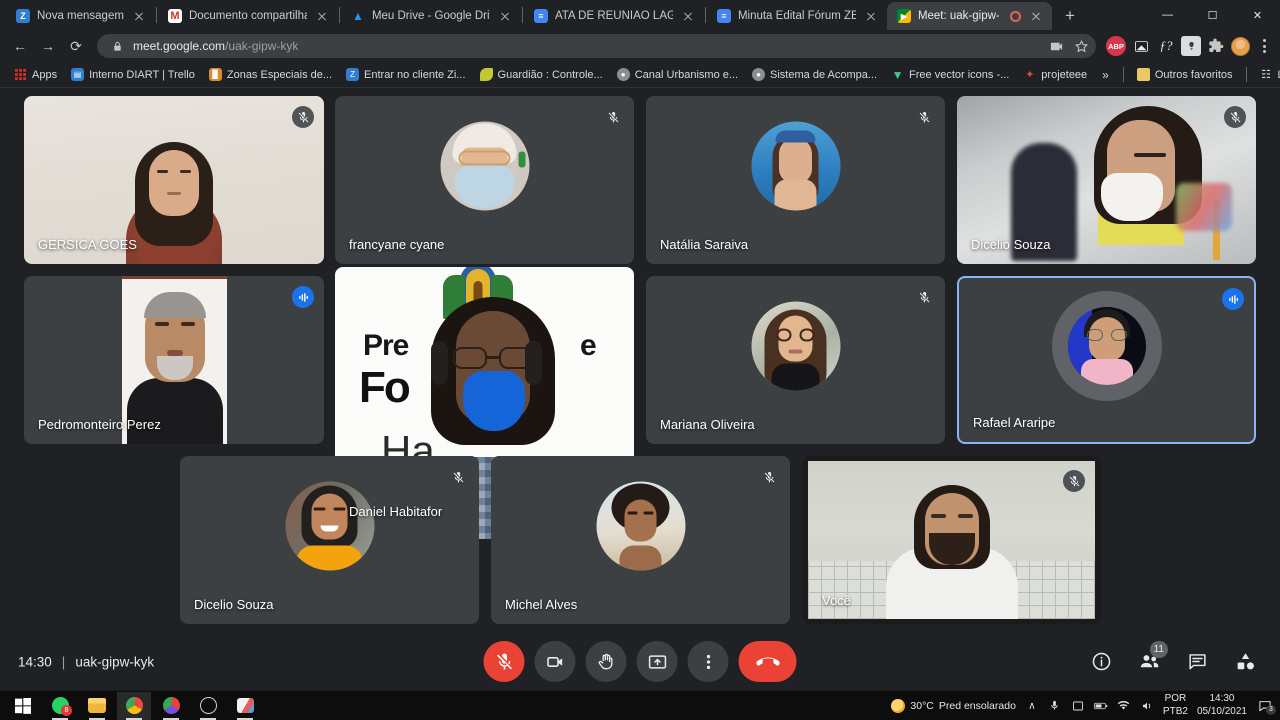 Image resolution: width=1280 pixels, height=720 pixels. What do you see at coordinates (1101, 662) in the screenshot?
I see `meeting-details-button` at bounding box center [1101, 662].